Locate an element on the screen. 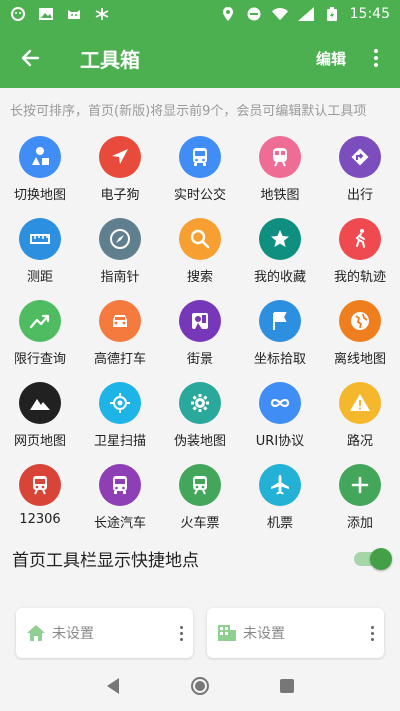 The image size is (400, 711). tool-item: 我的收藏 is located at coordinates (280, 253).